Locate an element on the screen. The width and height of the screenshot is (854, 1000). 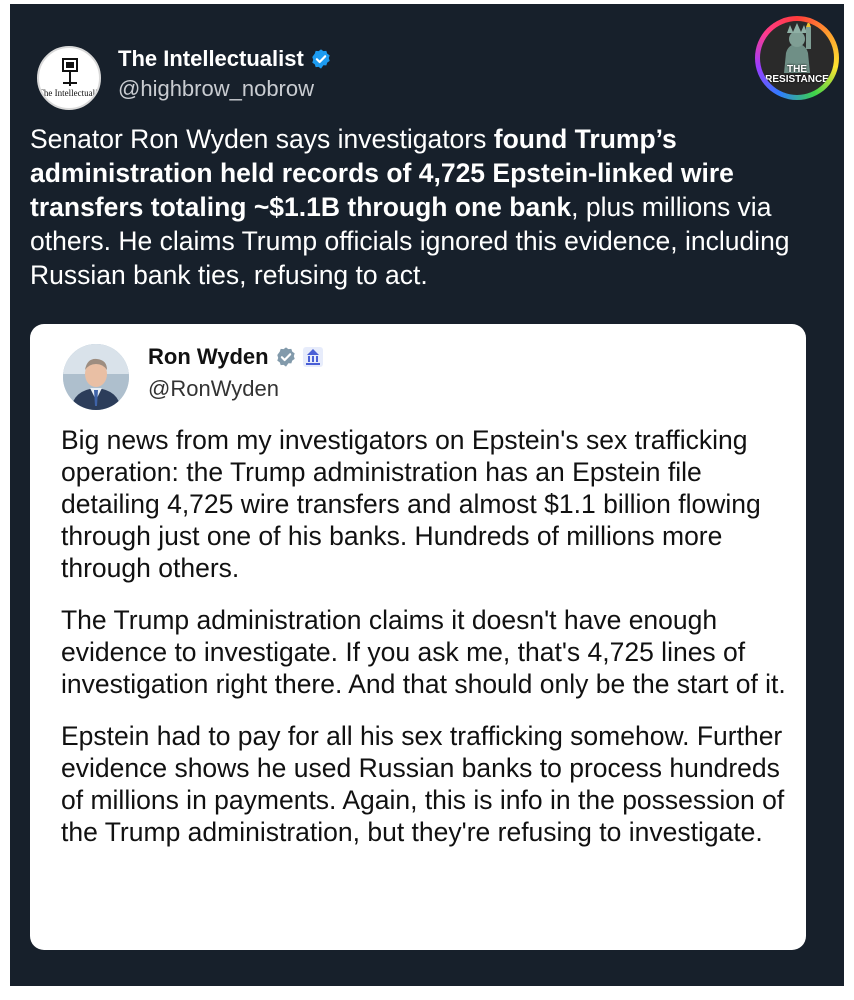
avatar-logo-text: The Intellectualist is located at coordinates (69, 93).